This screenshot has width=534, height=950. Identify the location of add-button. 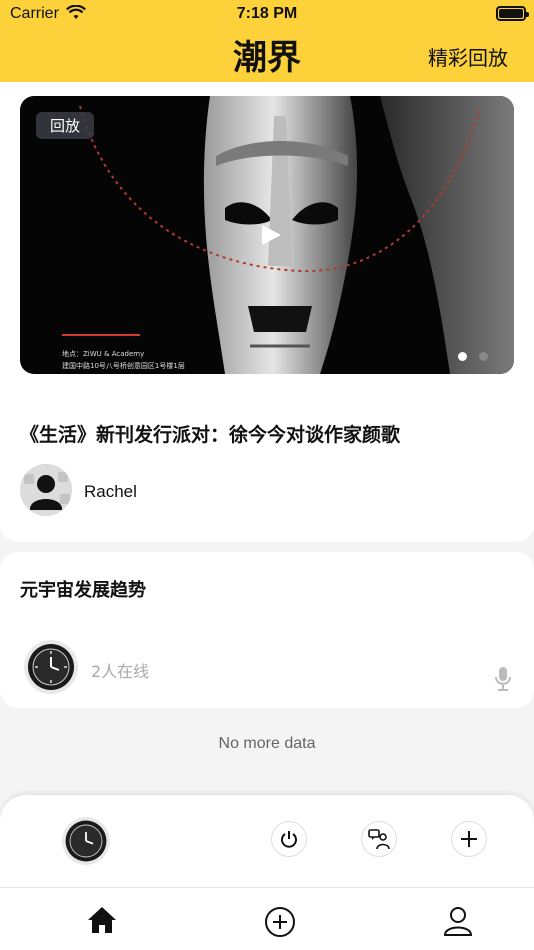
(469, 839).